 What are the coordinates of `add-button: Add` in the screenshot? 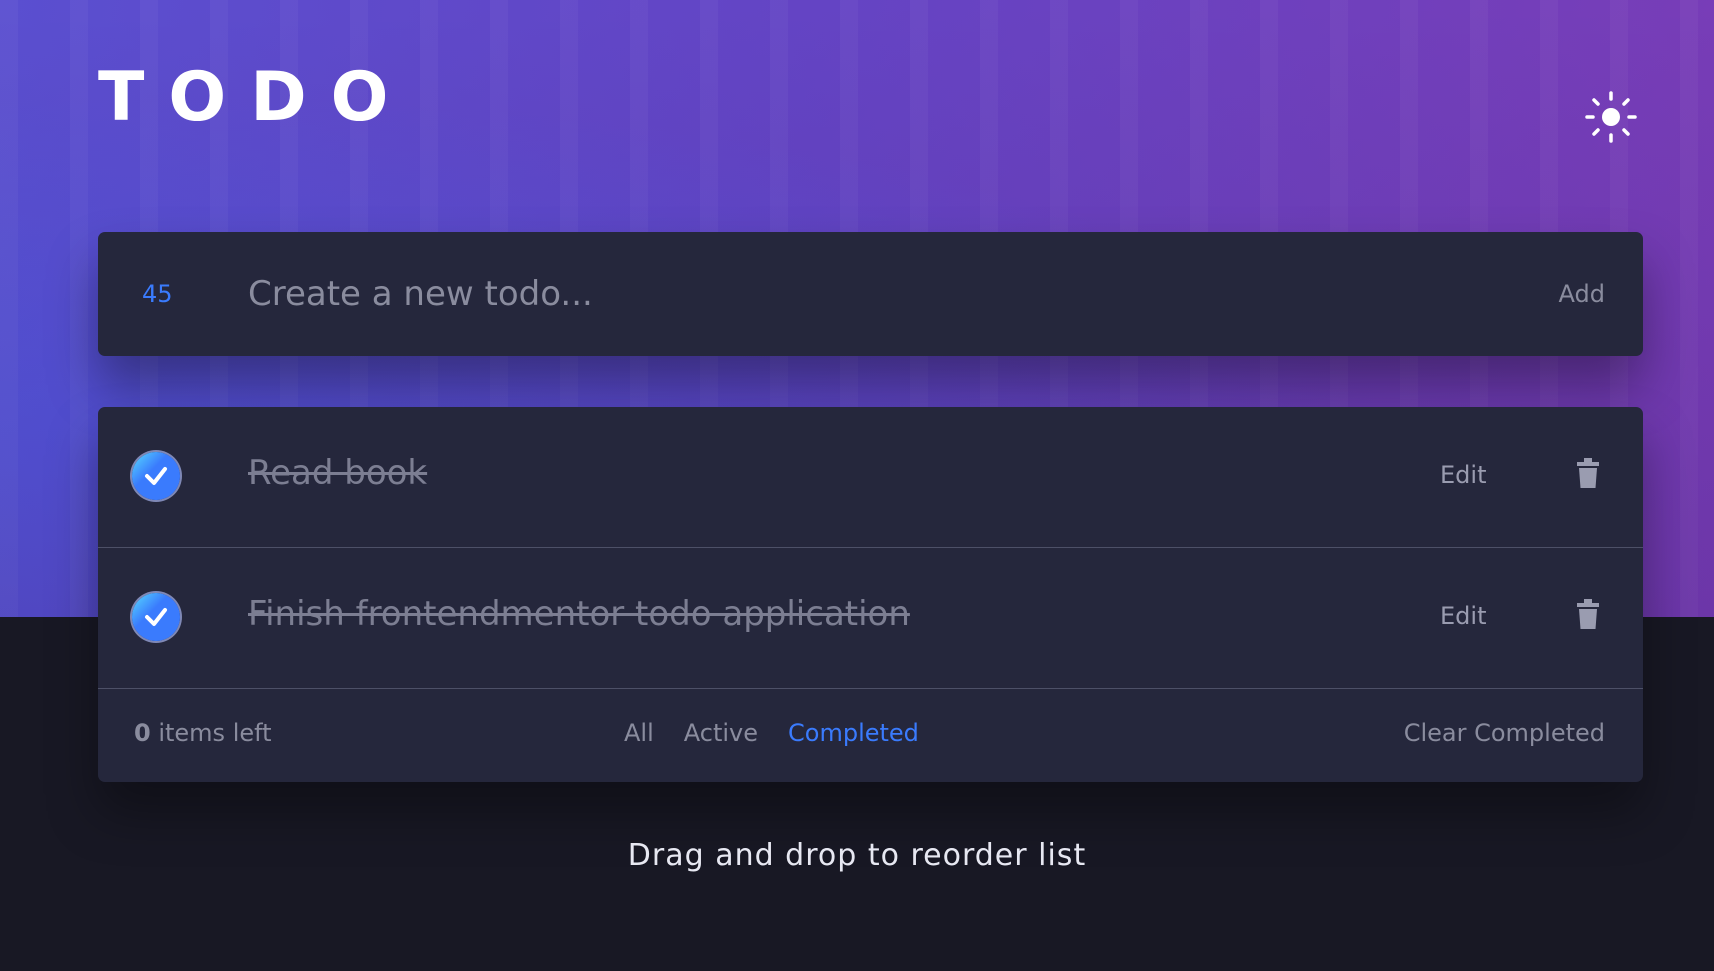 It's located at (1582, 294).